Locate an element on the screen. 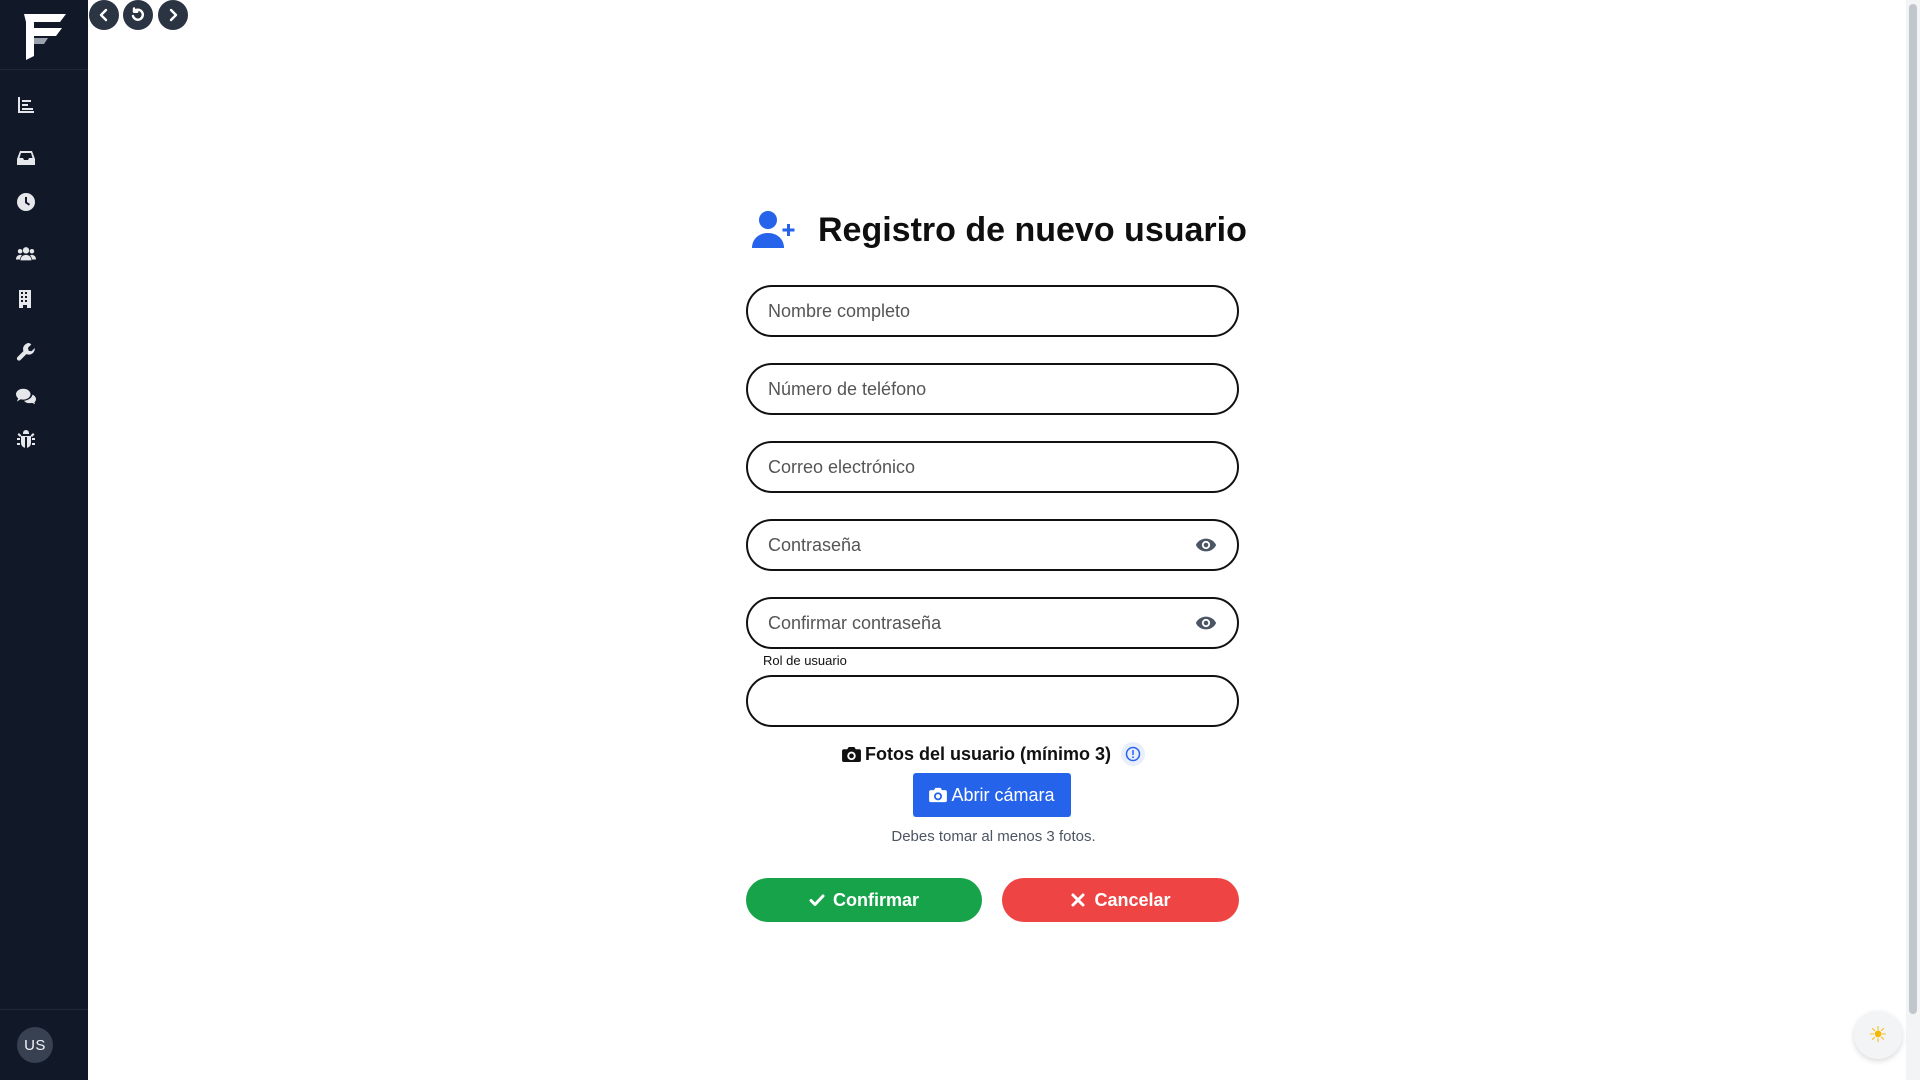 The image size is (1920, 1080). photos-label: Fotos del usuario (mínimo 3) is located at coordinates (976, 754).